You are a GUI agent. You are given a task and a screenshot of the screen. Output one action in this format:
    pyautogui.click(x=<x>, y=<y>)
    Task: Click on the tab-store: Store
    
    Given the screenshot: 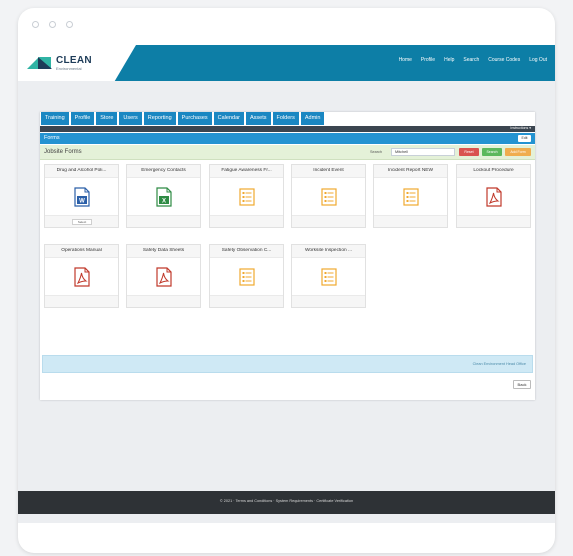 What is the action you would take?
    pyautogui.click(x=107, y=118)
    